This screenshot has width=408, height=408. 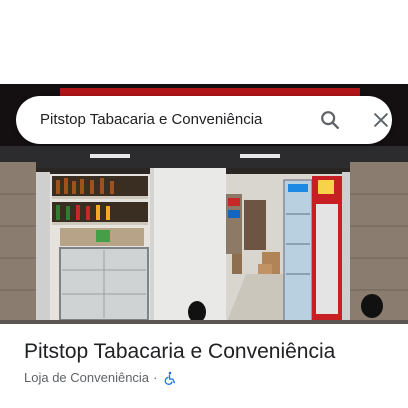 I want to click on clear-search-button, so click(x=381, y=120).